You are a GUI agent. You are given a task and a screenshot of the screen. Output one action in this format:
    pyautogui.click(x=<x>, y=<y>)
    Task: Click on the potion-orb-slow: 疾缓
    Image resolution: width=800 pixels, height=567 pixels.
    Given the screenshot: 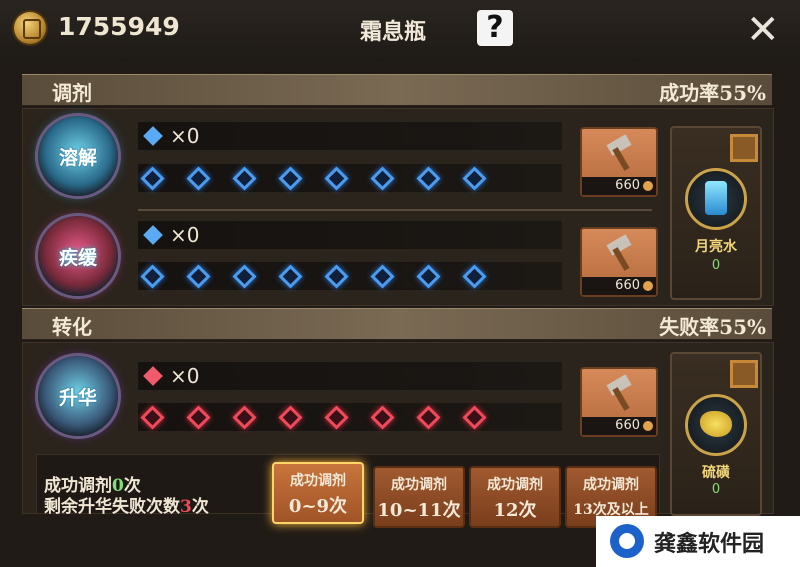 What is the action you would take?
    pyautogui.click(x=78, y=256)
    